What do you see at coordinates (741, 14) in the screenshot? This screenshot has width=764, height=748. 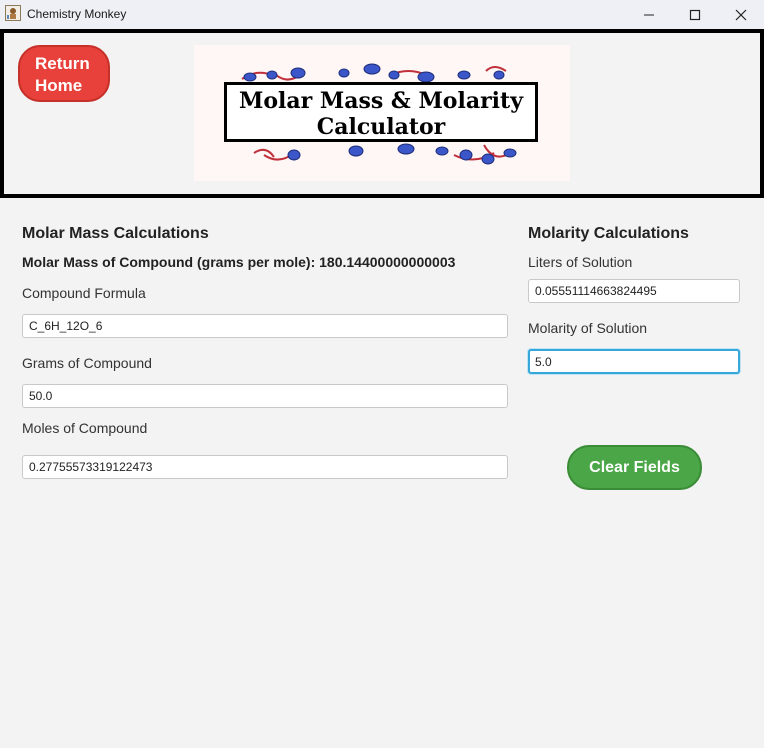 I see `close-icon` at bounding box center [741, 14].